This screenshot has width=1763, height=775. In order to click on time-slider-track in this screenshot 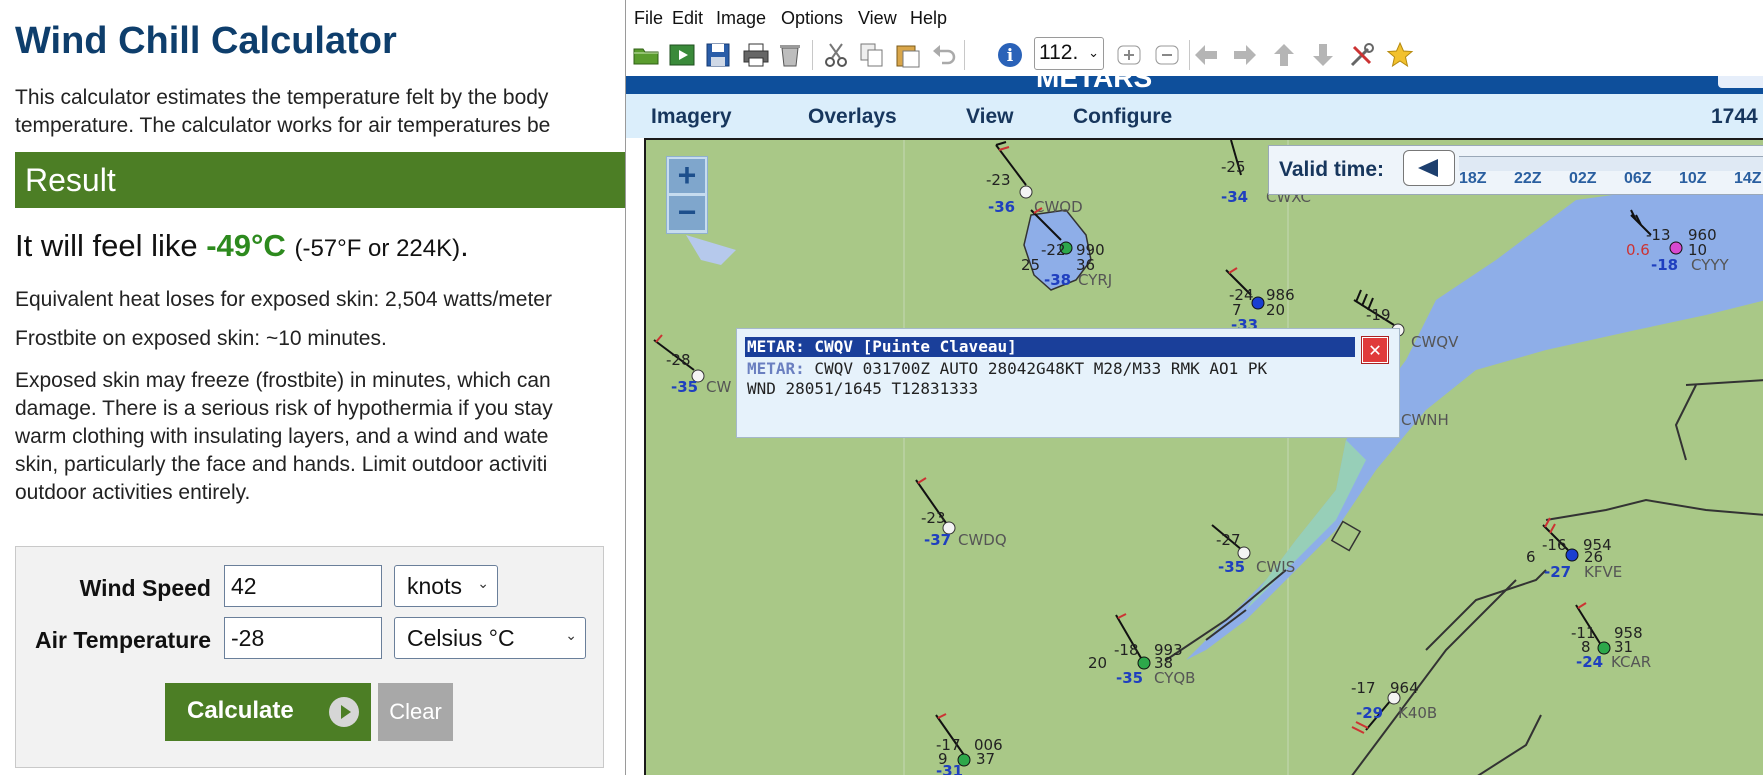, I will do `click(1611, 163)`.